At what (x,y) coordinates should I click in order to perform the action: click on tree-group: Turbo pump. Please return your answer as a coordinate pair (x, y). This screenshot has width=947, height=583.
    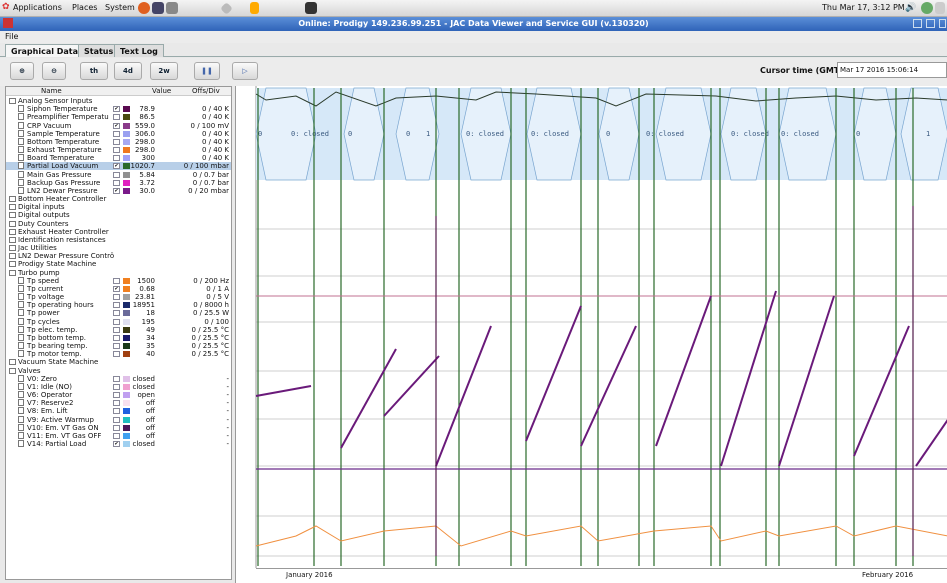
    Looking at the image, I should click on (118, 273).